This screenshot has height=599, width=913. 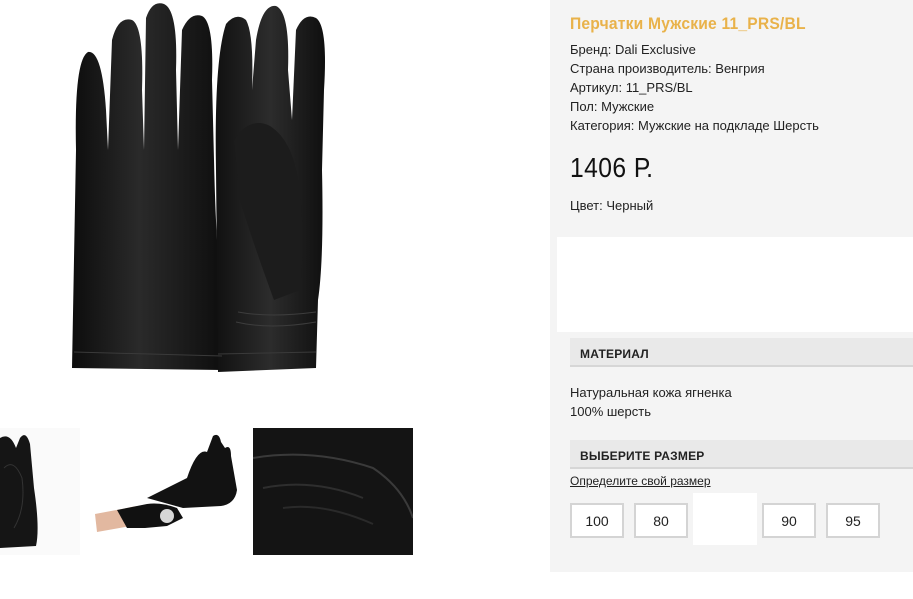 I want to click on material-heading: МАТЕРИАЛ, so click(x=741, y=352).